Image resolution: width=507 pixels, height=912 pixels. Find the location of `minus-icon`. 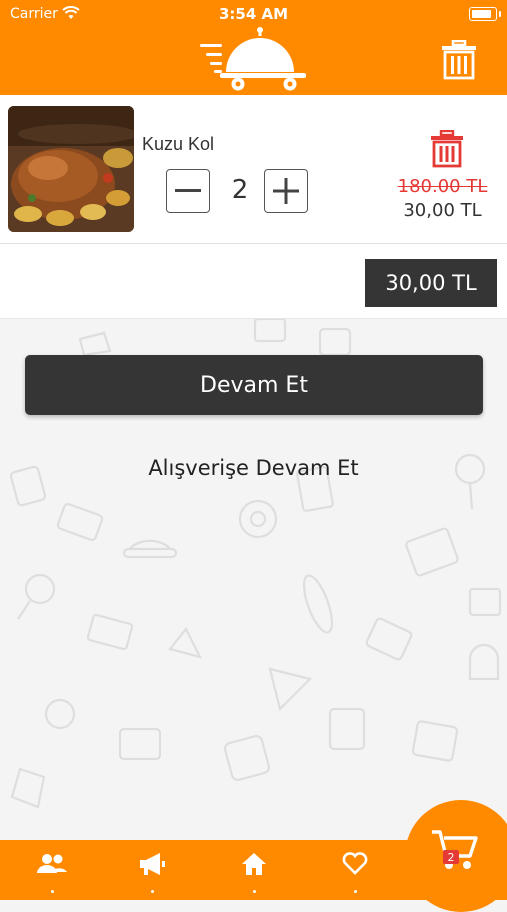

minus-icon is located at coordinates (188, 190).